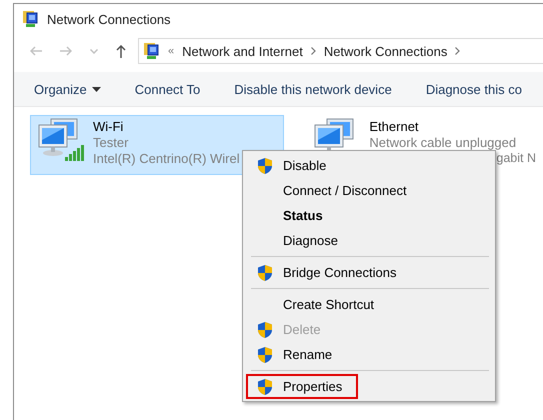  I want to click on forward-arrow-icon, so click(66, 51).